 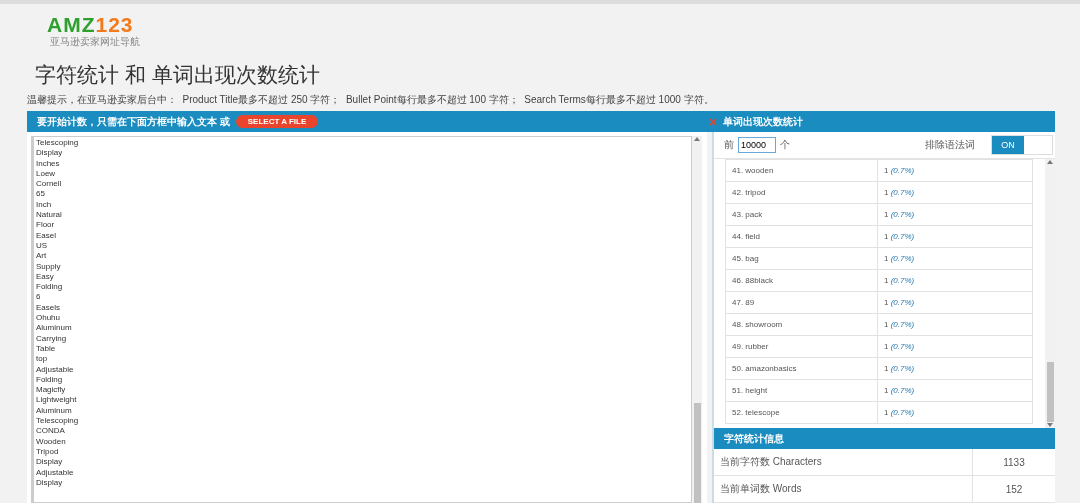 What do you see at coordinates (802, 236) in the screenshot?
I see `word-cell: 44. field` at bounding box center [802, 236].